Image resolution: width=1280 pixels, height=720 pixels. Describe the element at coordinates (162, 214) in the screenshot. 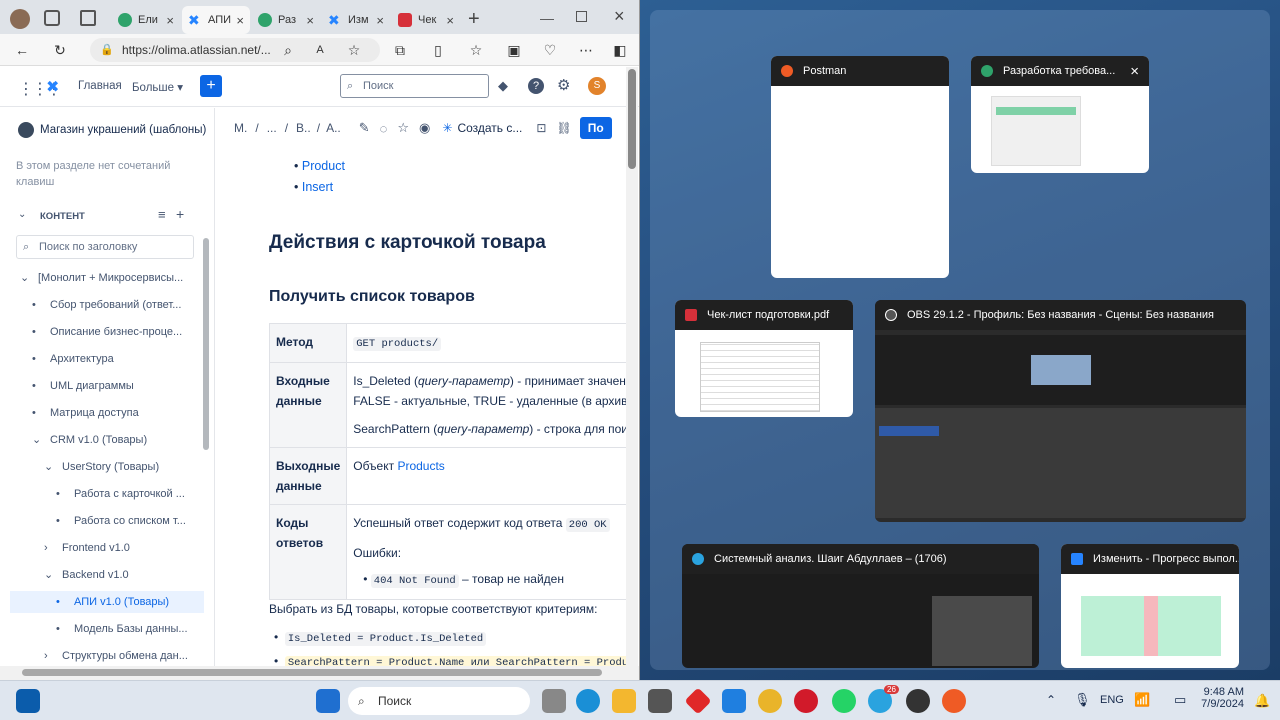

I see `filter-icon: ≡` at that location.